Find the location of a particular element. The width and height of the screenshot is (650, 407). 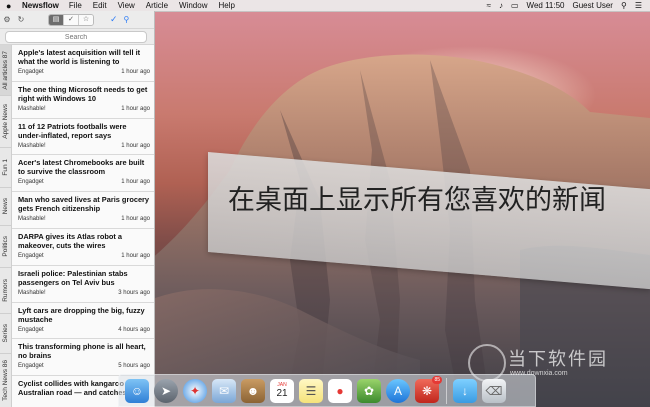

wifi-icon: ≈ is located at coordinates (489, 5).